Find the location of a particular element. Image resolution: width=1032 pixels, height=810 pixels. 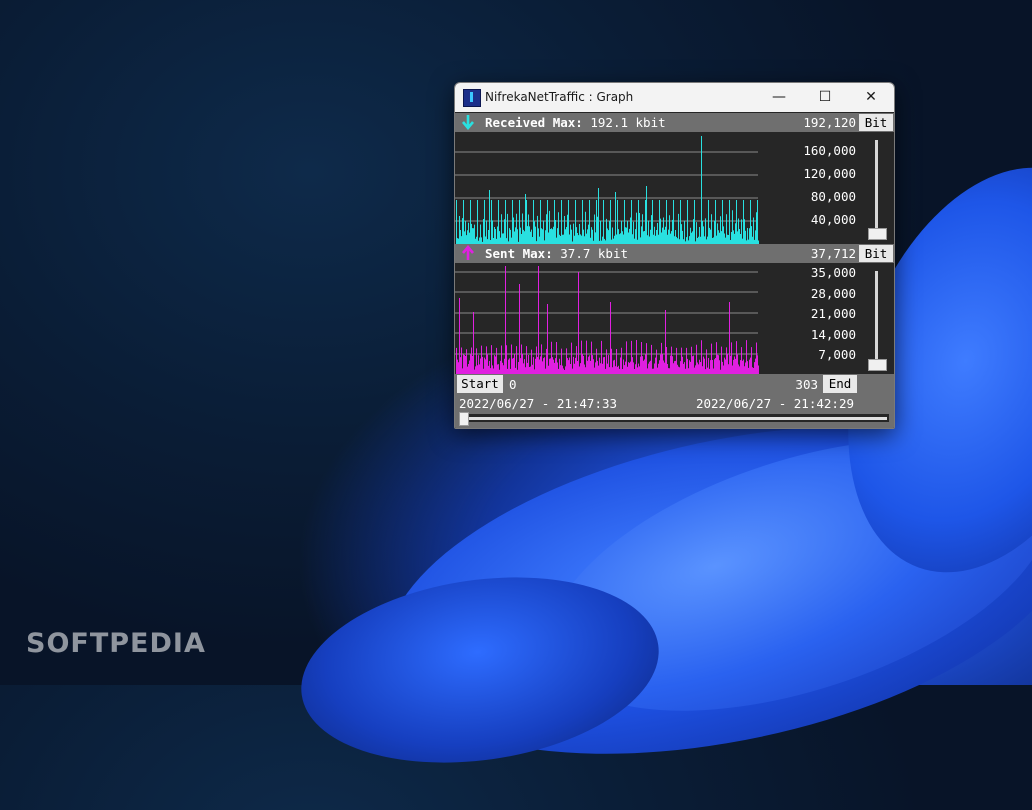

axis-tick-label: 28,000 is located at coordinates (833, 293).